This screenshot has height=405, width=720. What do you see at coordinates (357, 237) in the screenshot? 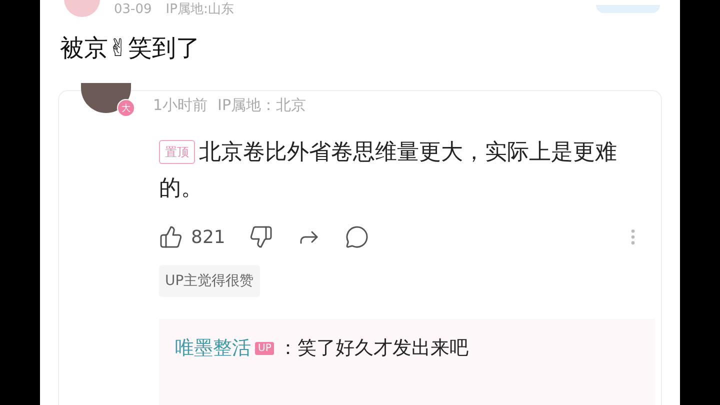
I see `comment-icon` at bounding box center [357, 237].